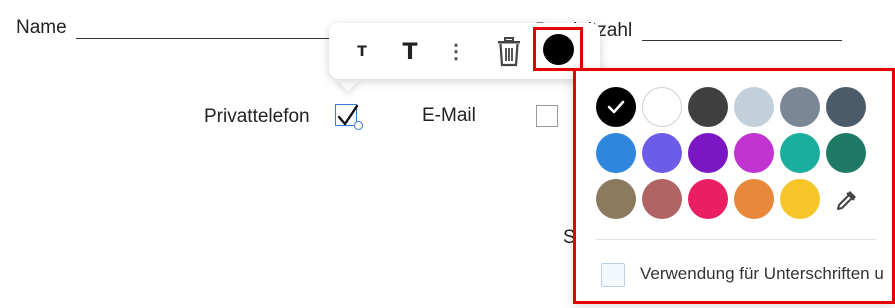 The height and width of the screenshot is (308, 895). What do you see at coordinates (742, 40) in the screenshot?
I see `postcode-field-line` at bounding box center [742, 40].